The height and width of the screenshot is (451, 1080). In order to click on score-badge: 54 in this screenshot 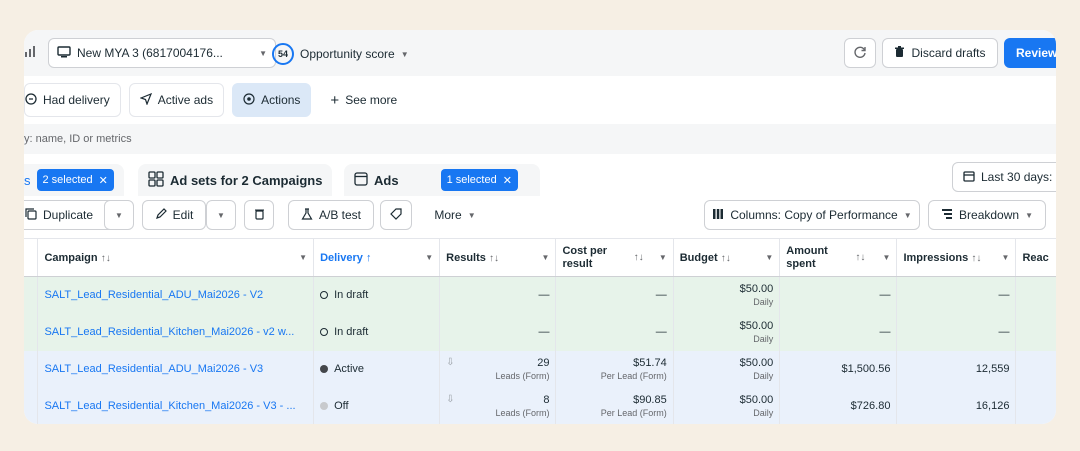, I will do `click(283, 54)`.